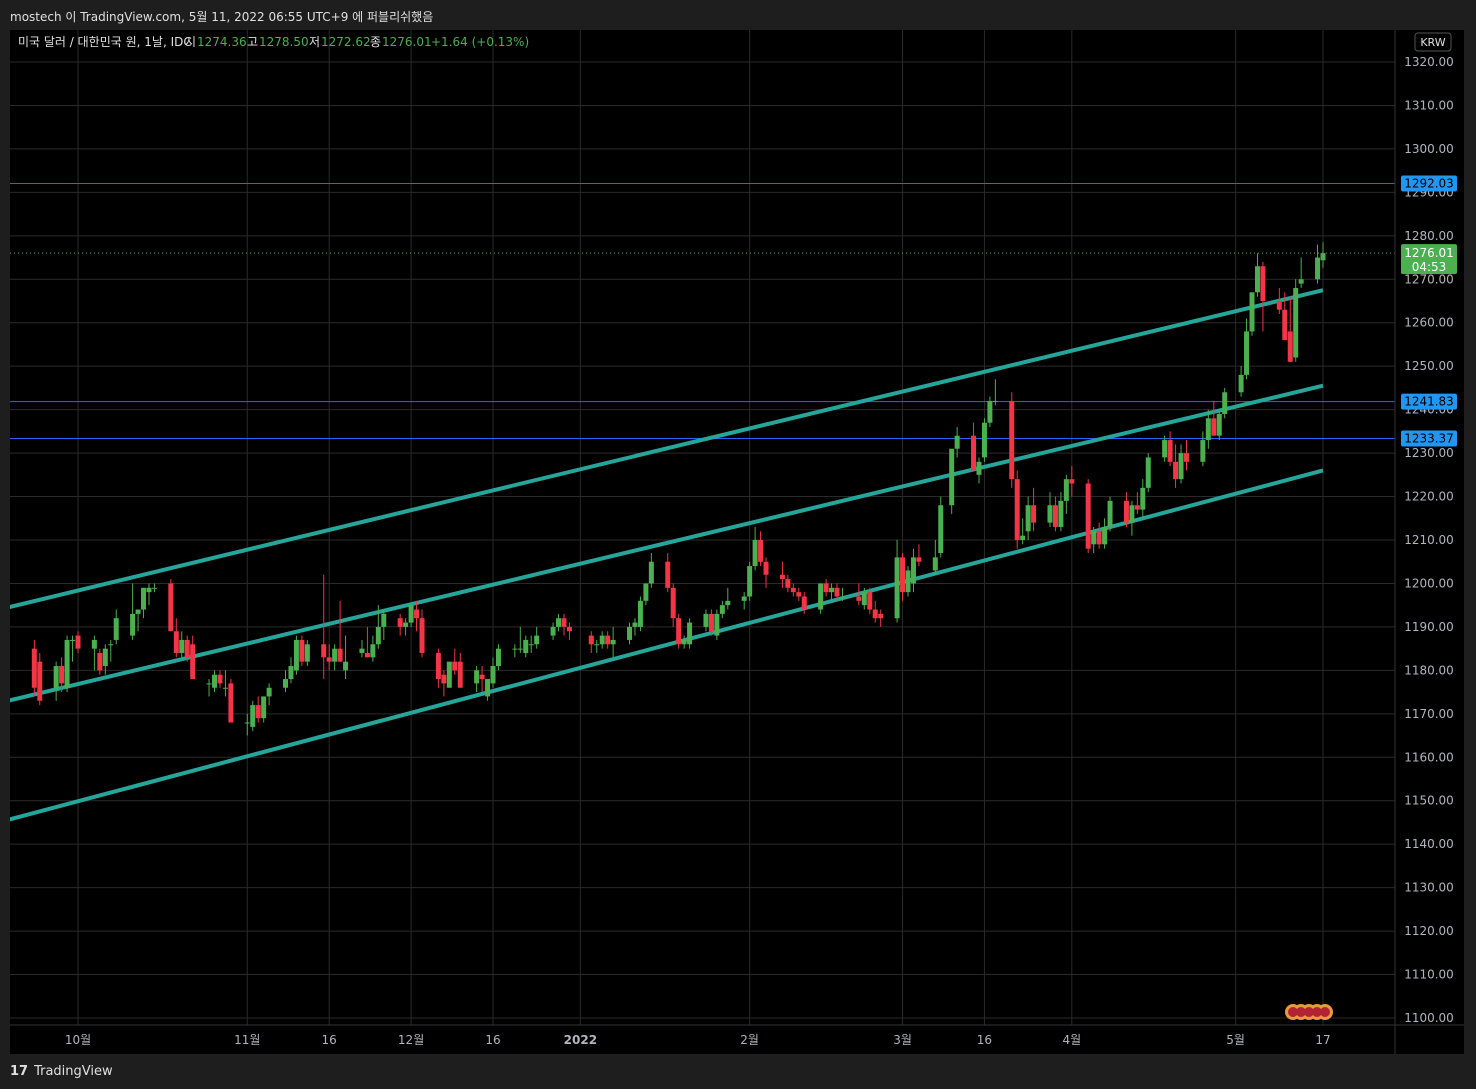 This screenshot has width=1476, height=1089. Describe the element at coordinates (1429, 1018) in the screenshot. I see `price-tick-label: 1100.00` at that location.